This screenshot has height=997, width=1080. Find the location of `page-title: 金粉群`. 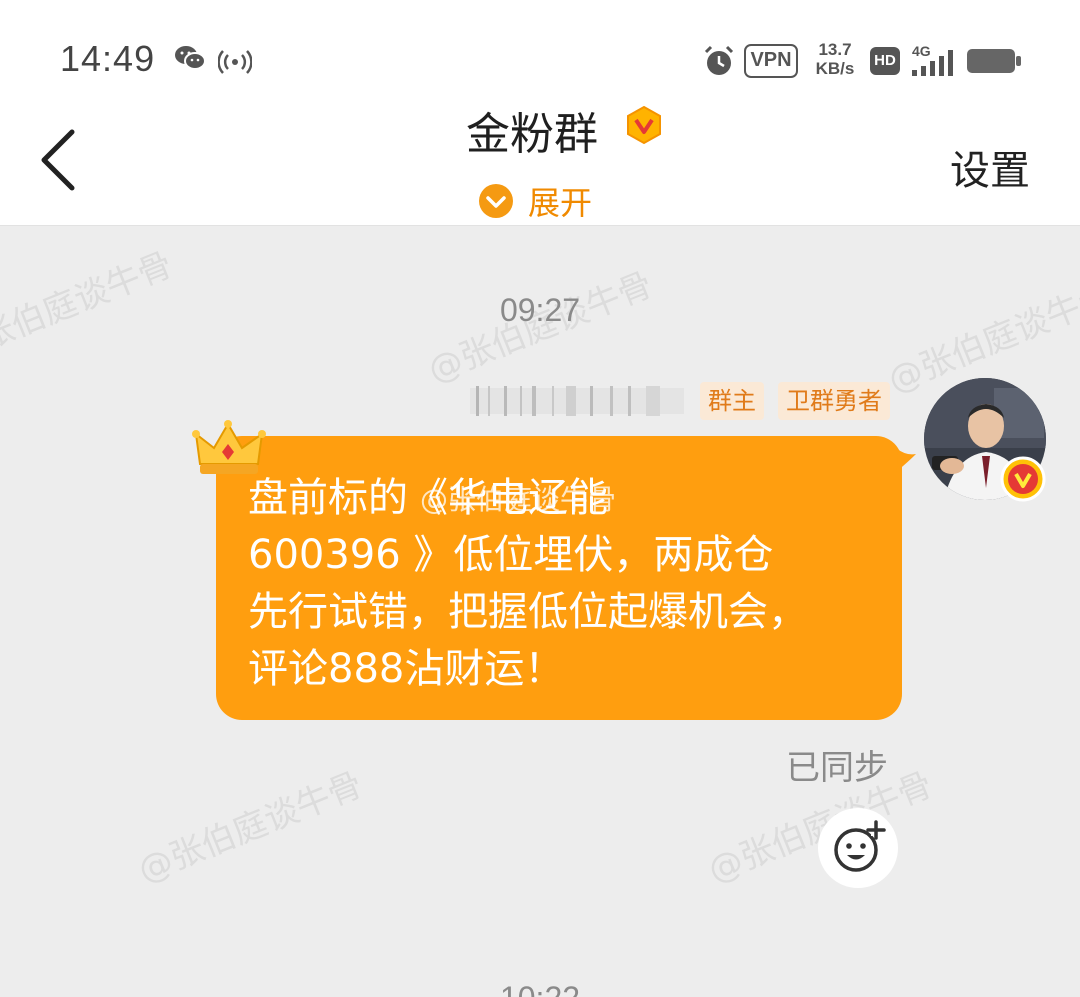

page-title: 金粉群 is located at coordinates (532, 134).